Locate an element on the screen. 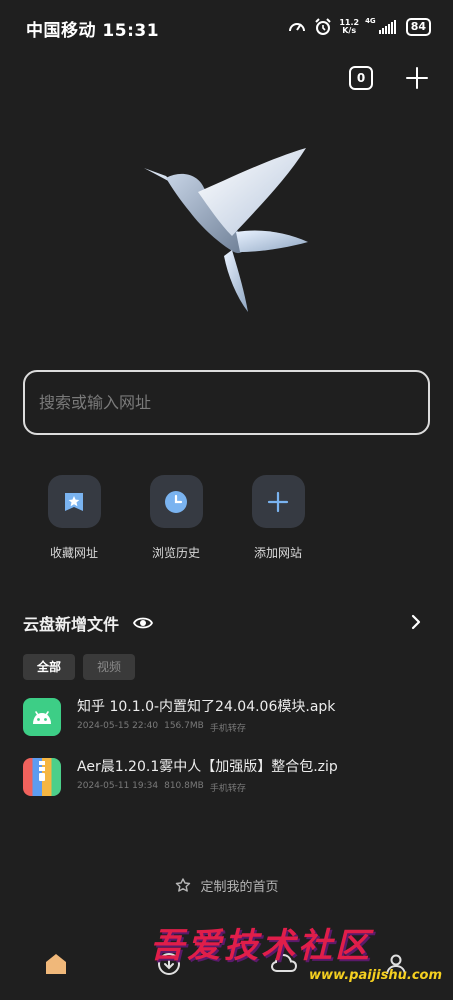 This screenshot has width=453, height=1000. shortcut-grid: 收藏网址 浏览历史 添加网站 is located at coordinates (176, 518).